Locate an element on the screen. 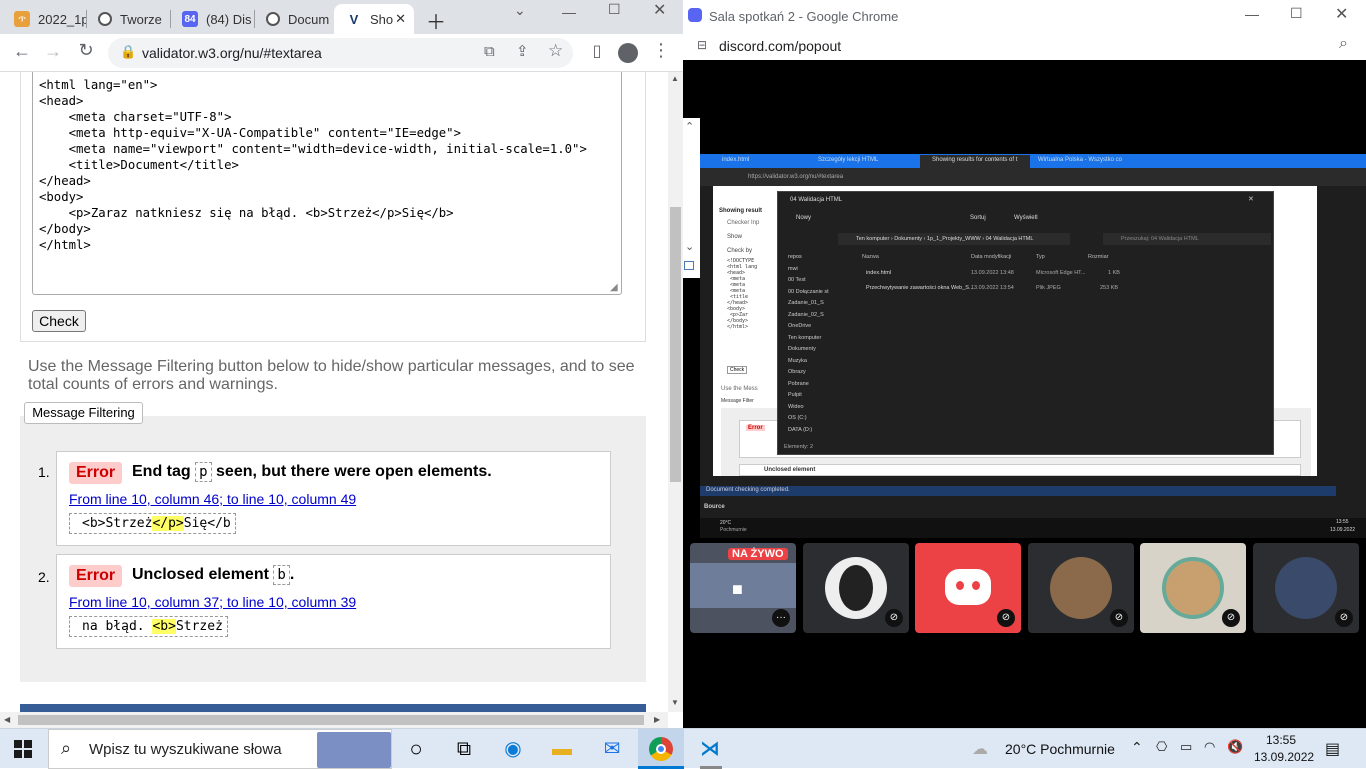  vscode-icon: ⋊ is located at coordinates (710, 749).